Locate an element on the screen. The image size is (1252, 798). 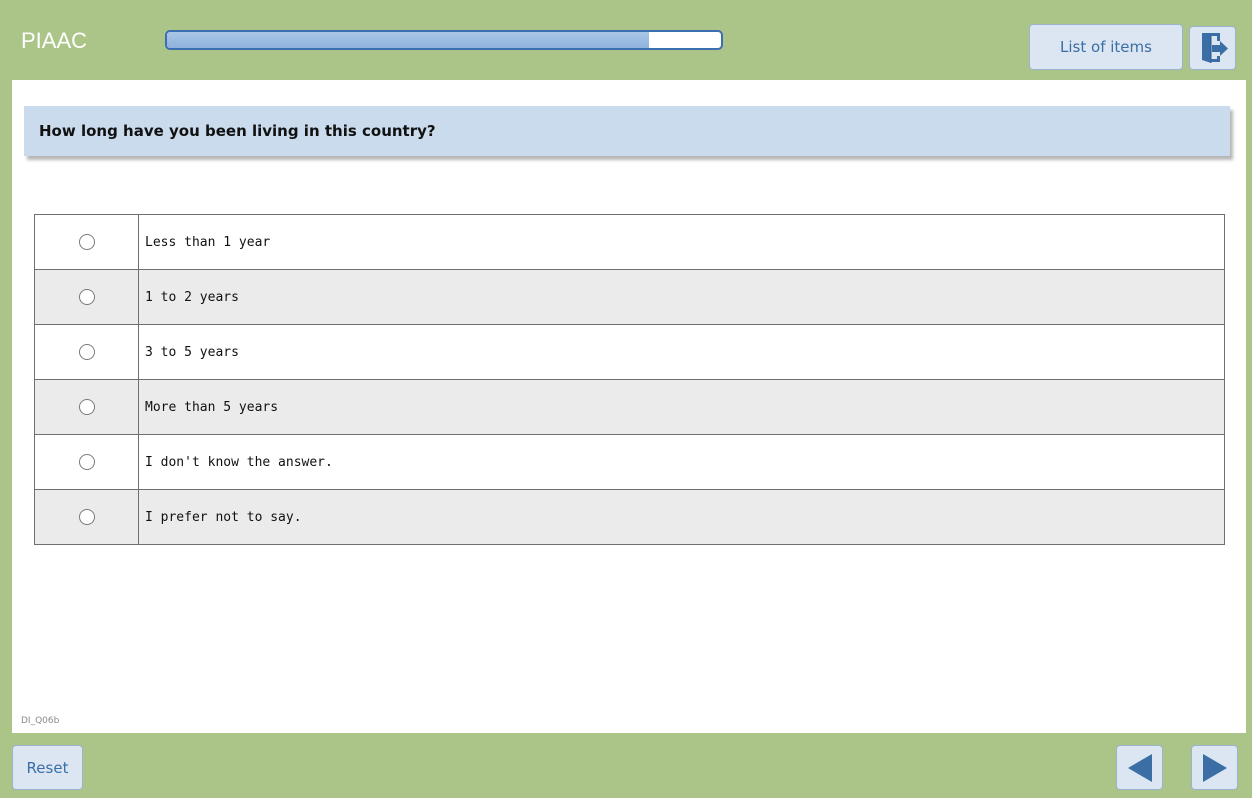
arrow-right-icon is located at coordinates (1214, 767).